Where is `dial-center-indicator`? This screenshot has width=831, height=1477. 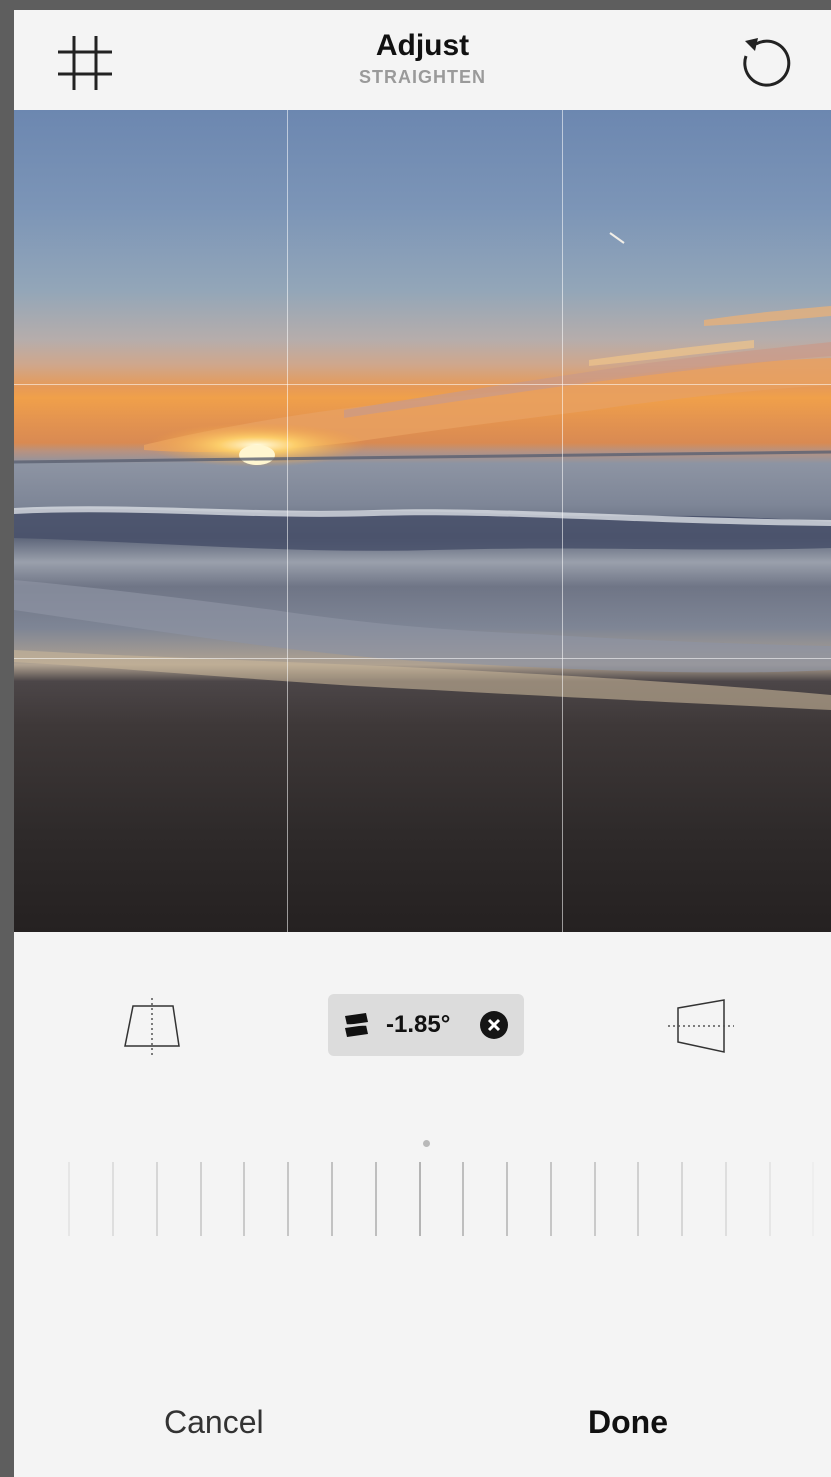
dial-center-indicator is located at coordinates (426, 1143).